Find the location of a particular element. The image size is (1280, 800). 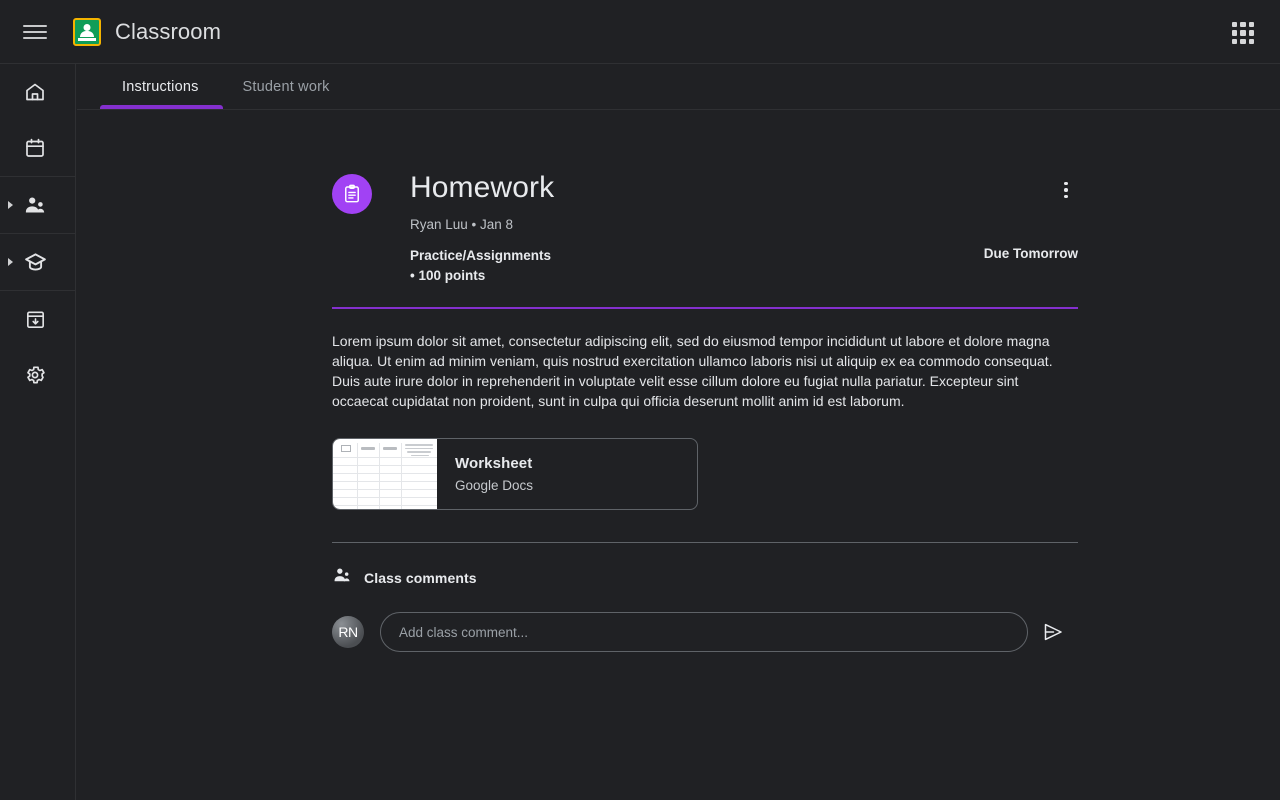

logo-person-head is located at coordinates (87, 27).